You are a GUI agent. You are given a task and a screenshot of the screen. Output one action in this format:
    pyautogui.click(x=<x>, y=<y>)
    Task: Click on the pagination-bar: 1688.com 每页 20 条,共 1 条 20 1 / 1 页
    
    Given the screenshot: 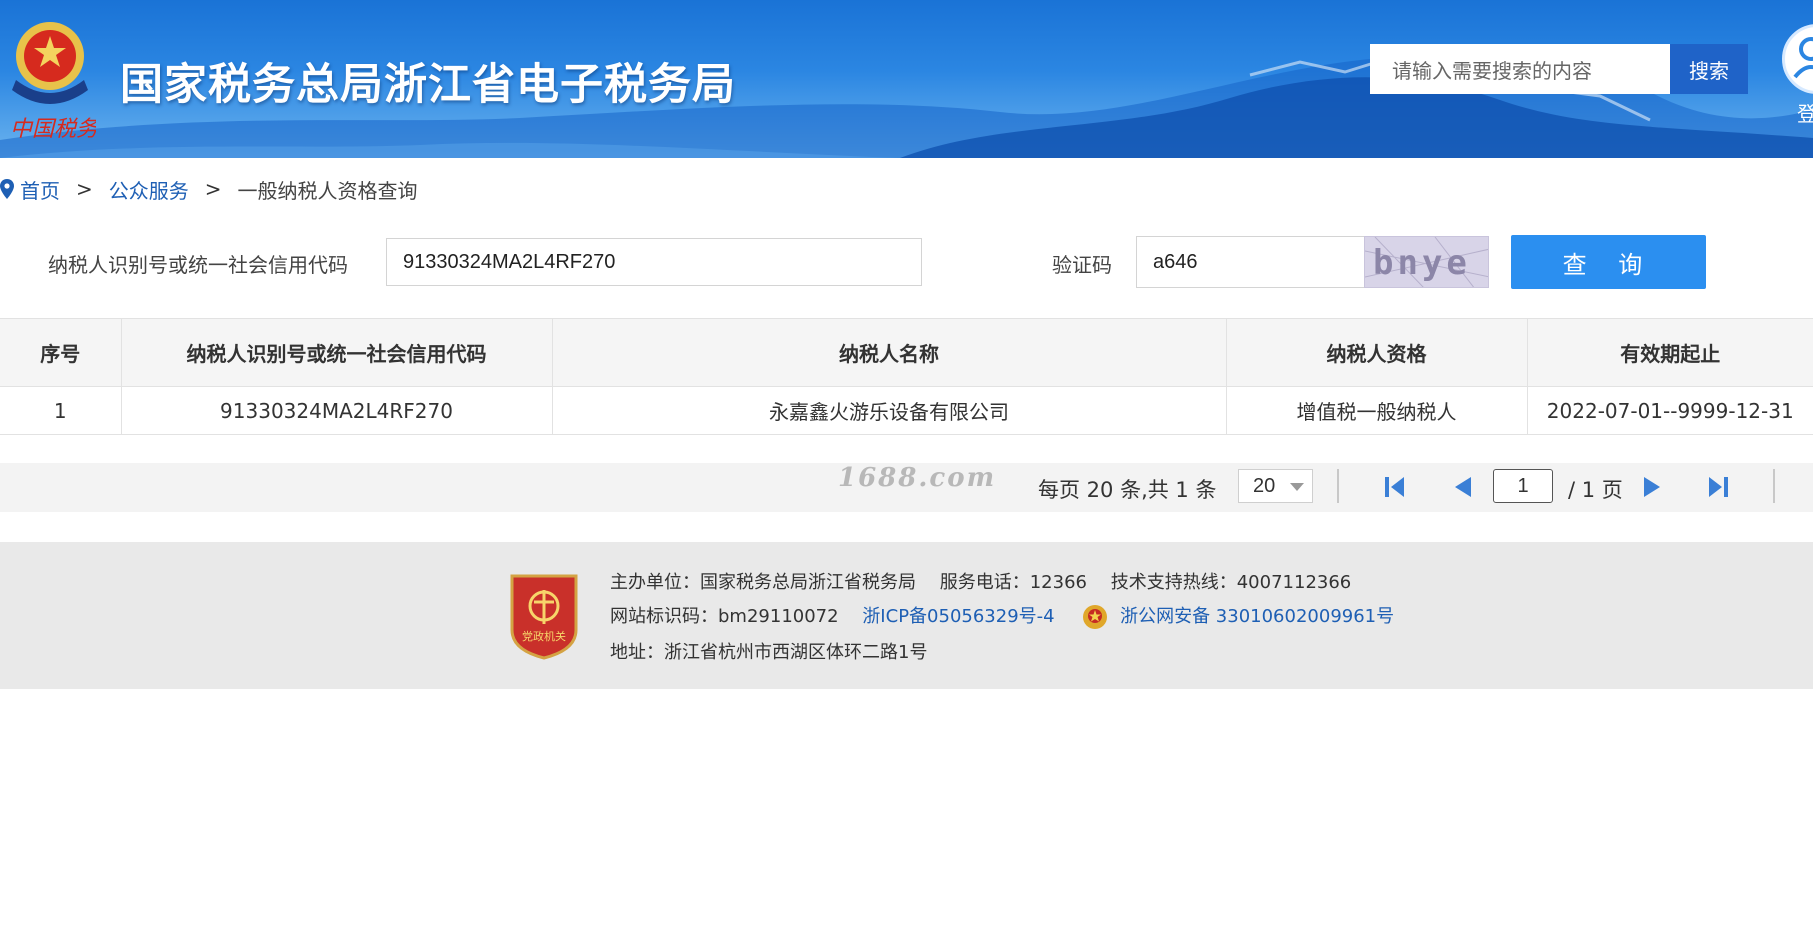 What is the action you would take?
    pyautogui.click(x=906, y=487)
    